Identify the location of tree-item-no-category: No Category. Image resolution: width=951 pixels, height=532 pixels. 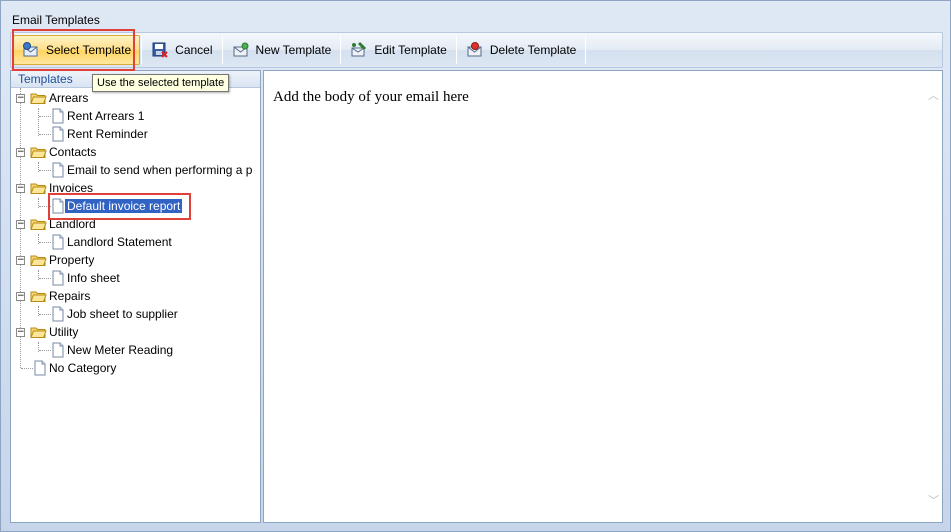
(75, 368).